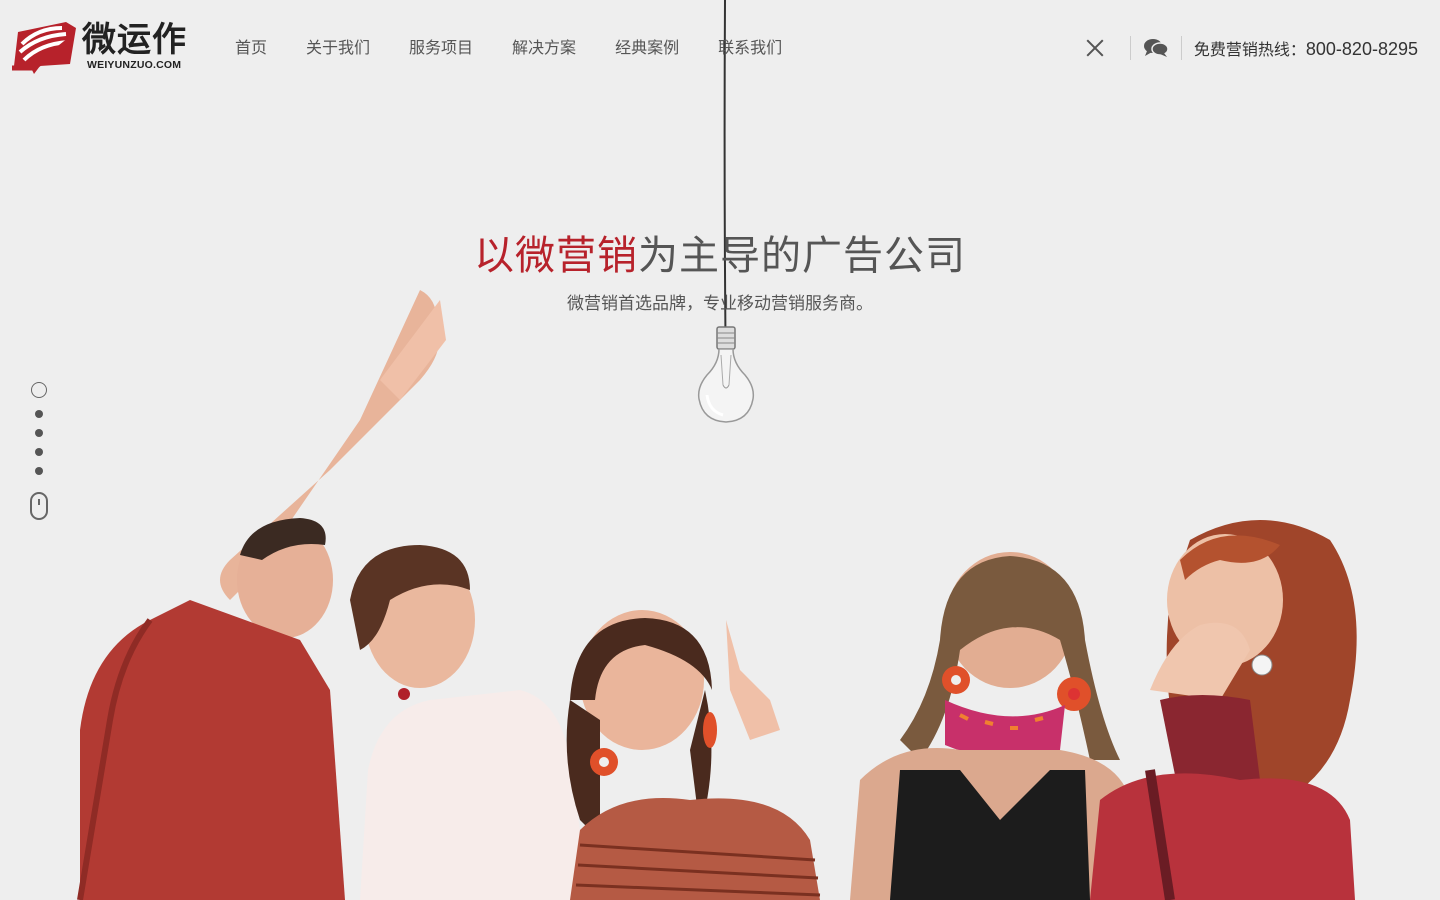 Image resolution: width=1440 pixels, height=900 pixels. Describe the element at coordinates (134, 65) in the screenshot. I see `logo-domain: WEIYUNZUO.COM` at that location.